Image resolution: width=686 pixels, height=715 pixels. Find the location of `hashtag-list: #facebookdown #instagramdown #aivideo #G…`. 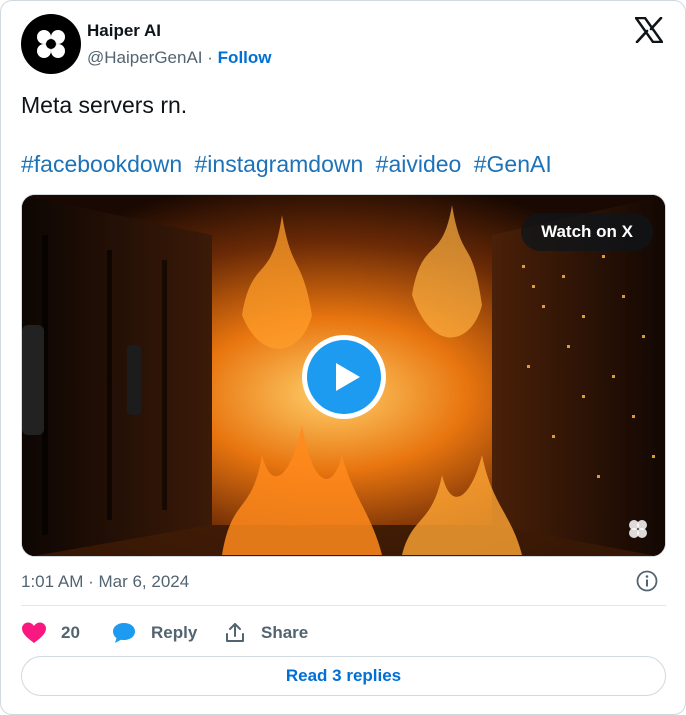

hashtag-list: #facebookdown #instagramdown #aivideo #G… is located at coordinates (289, 164).